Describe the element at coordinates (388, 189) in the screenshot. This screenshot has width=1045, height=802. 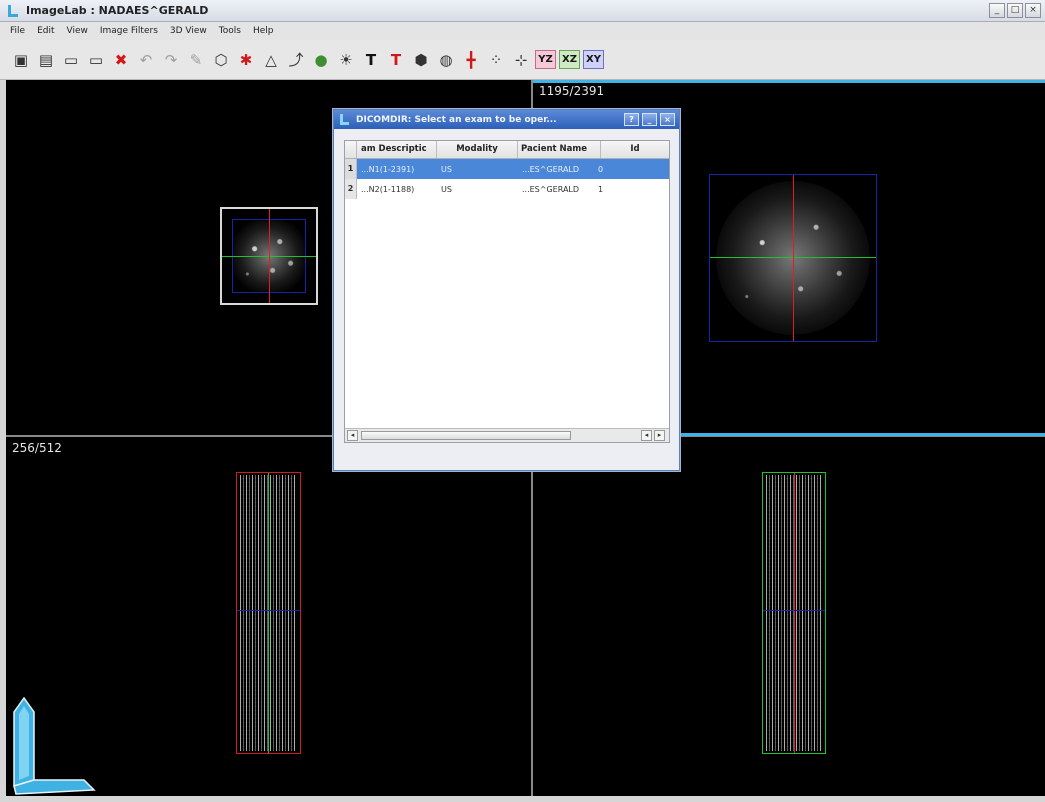
I see `cell-description: ...N2(1-1188)` at that location.